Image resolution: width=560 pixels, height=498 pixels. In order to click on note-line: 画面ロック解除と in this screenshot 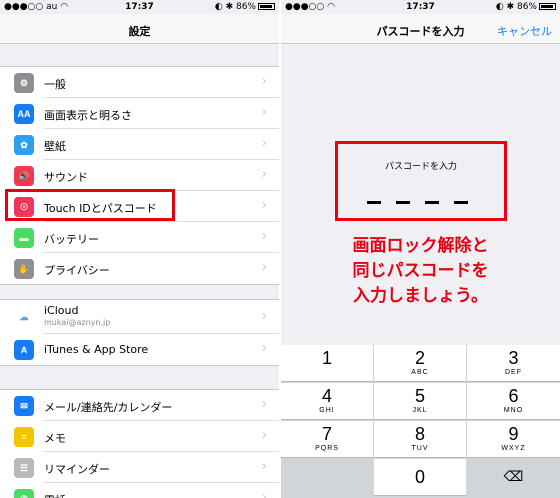, I will do `click(420, 246)`.